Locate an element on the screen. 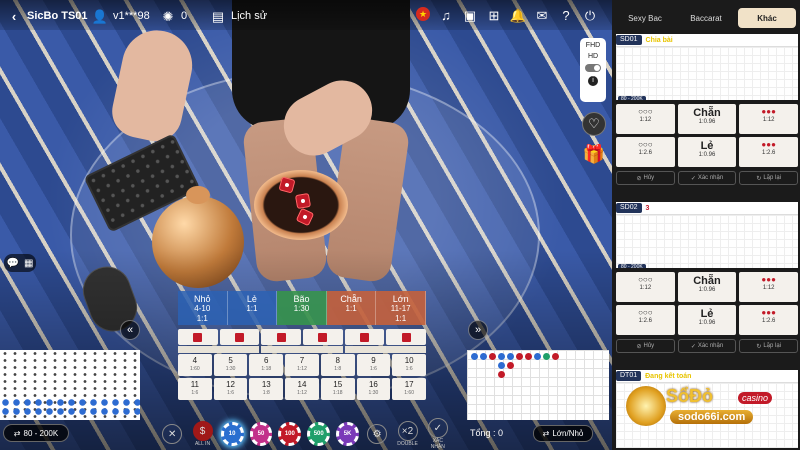  dome-knob is located at coordinates (198, 195).